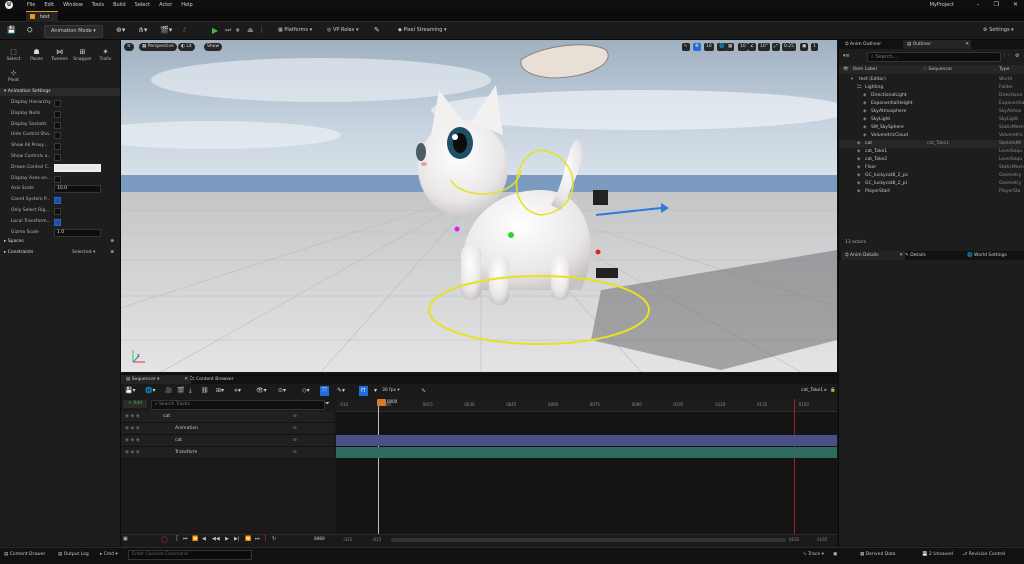 Image resolution: width=1024 pixels, height=564 pixels. What do you see at coordinates (73, 5) in the screenshot?
I see `menu-window: Window` at bounding box center [73, 5].